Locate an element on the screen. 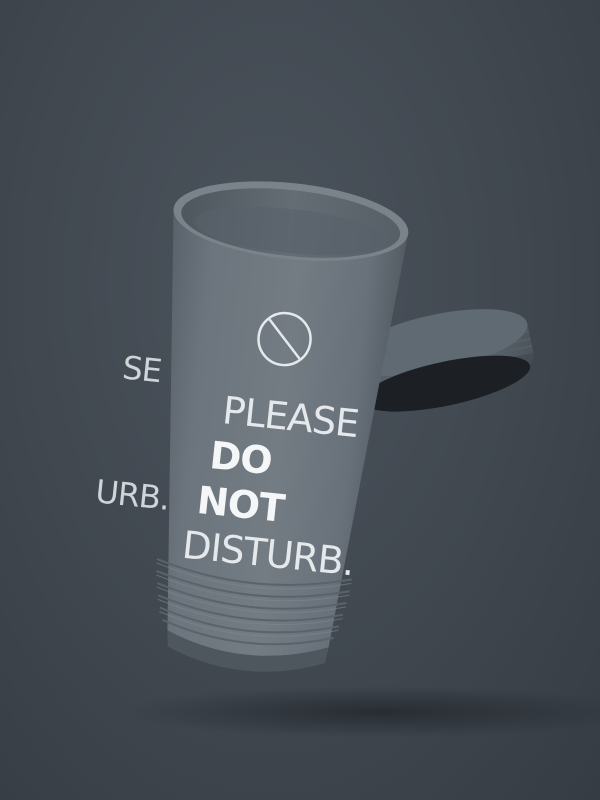 This screenshot has width=600, height=800. floor-shadow is located at coordinates (360, 712).